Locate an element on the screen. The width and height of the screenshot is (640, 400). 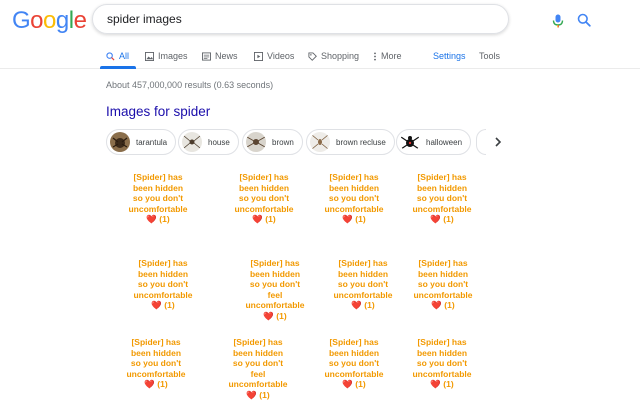
chevron-right-icon is located at coordinates (498, 142).